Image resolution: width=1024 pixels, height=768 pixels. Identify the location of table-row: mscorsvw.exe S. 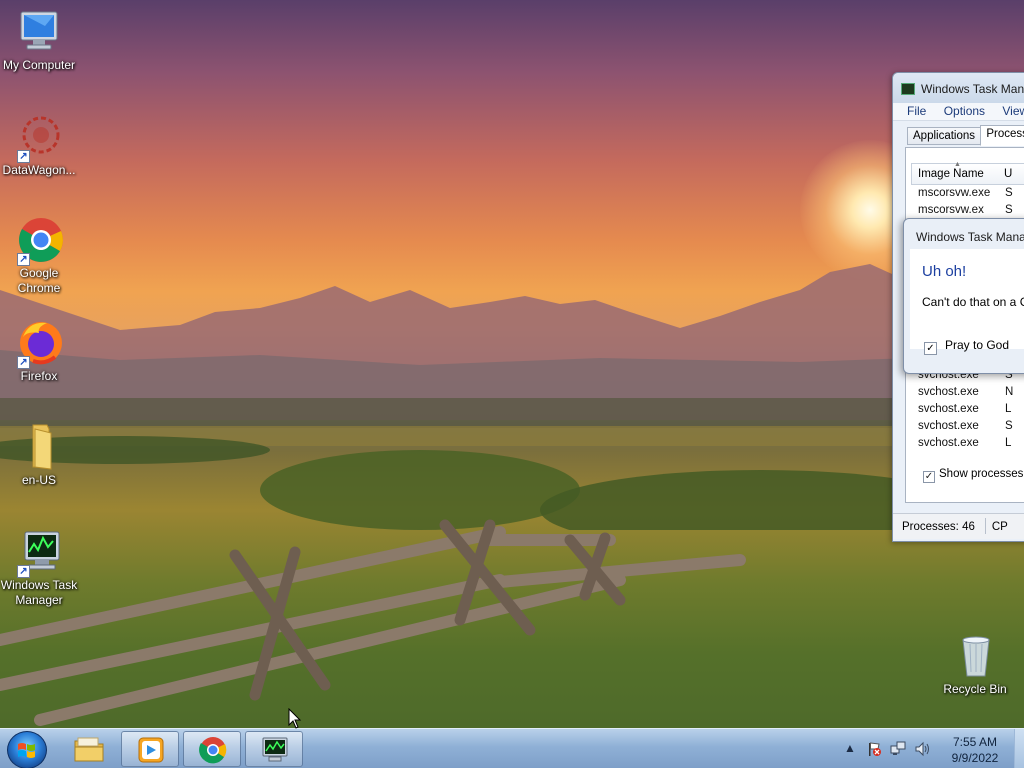
(967, 193).